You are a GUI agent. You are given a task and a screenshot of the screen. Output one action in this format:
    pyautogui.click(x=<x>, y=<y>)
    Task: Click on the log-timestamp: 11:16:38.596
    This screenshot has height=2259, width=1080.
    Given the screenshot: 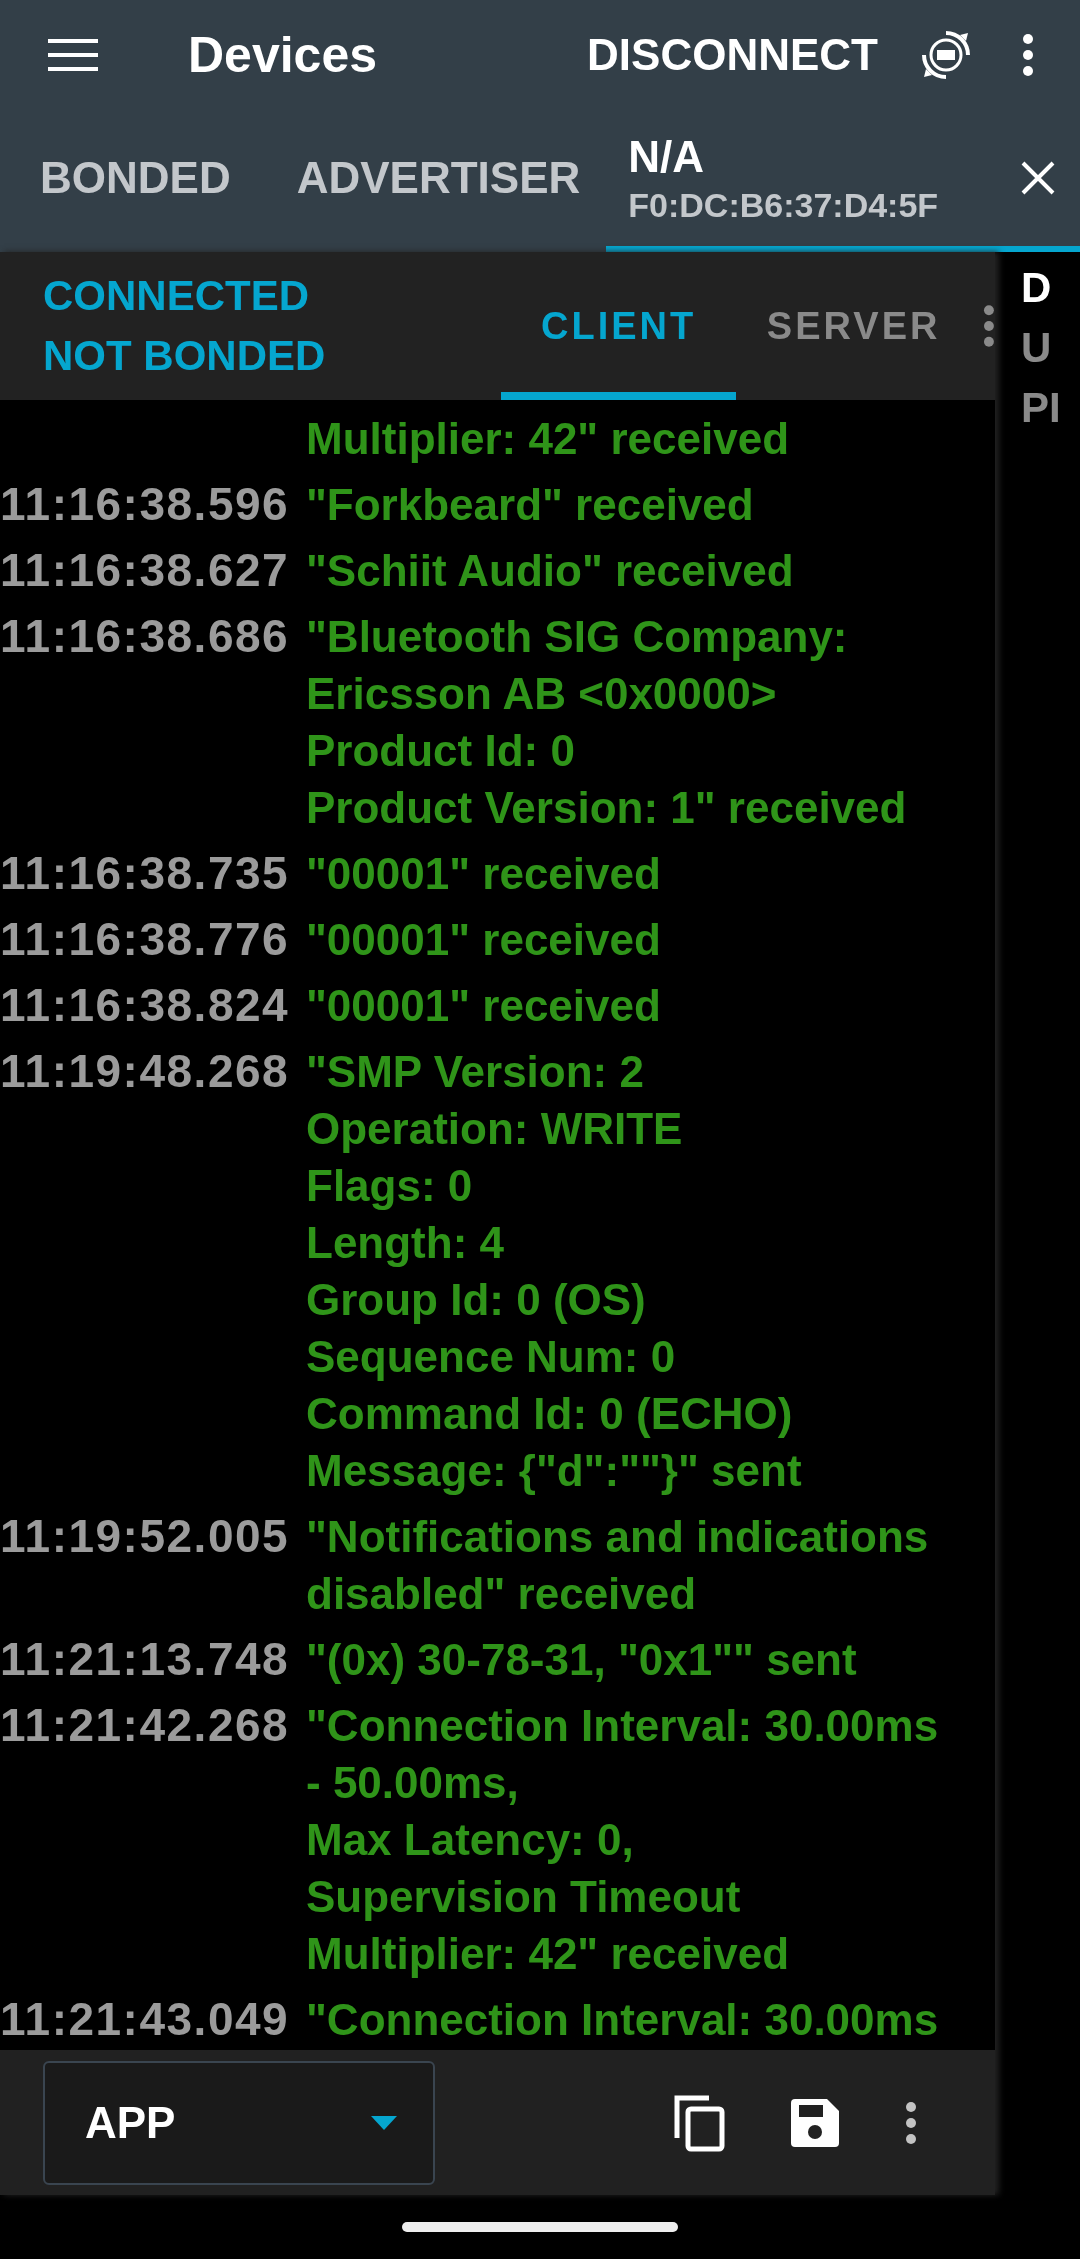 What is the action you would take?
    pyautogui.click(x=145, y=504)
    